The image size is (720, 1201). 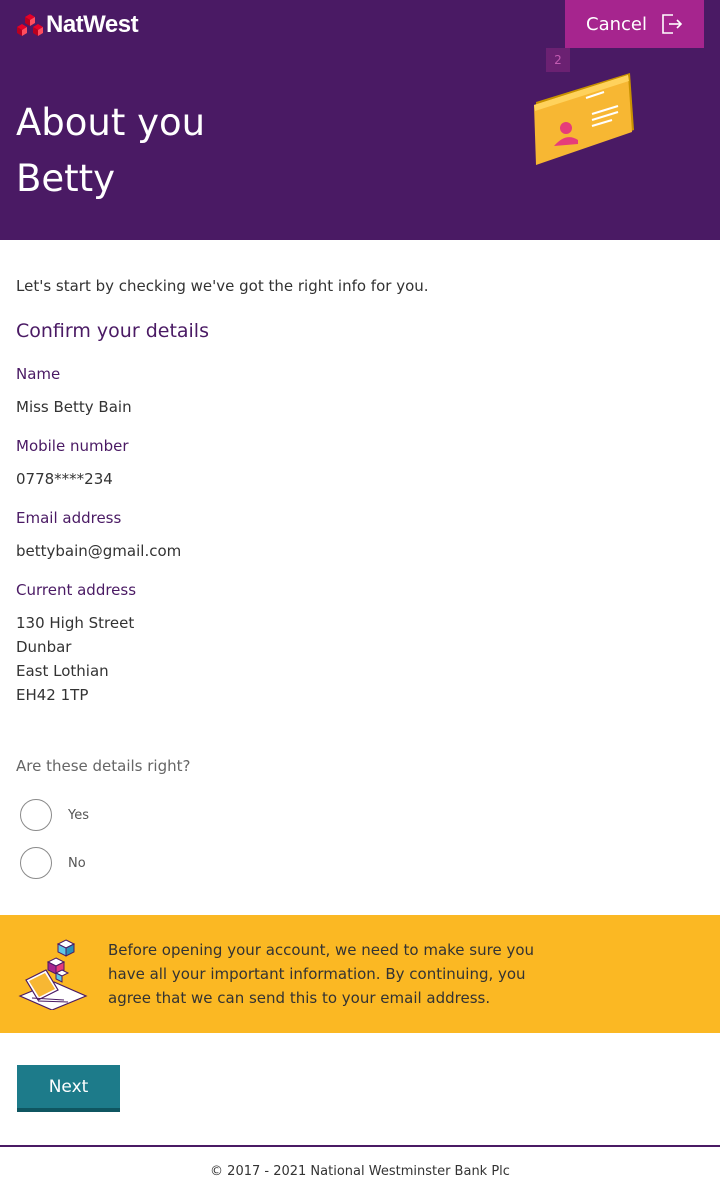 What do you see at coordinates (75, 623) in the screenshot?
I see `address-line: 130 High Street` at bounding box center [75, 623].